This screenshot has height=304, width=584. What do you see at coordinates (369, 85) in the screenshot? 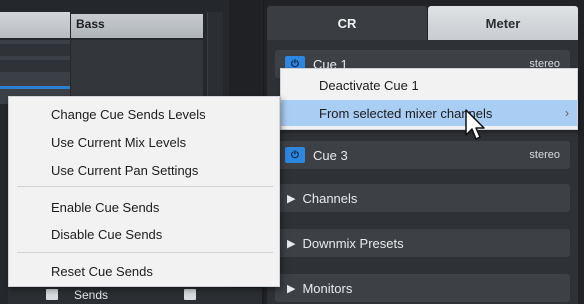
I see `menu-item-label: Deactivate Cue 1` at bounding box center [369, 85].